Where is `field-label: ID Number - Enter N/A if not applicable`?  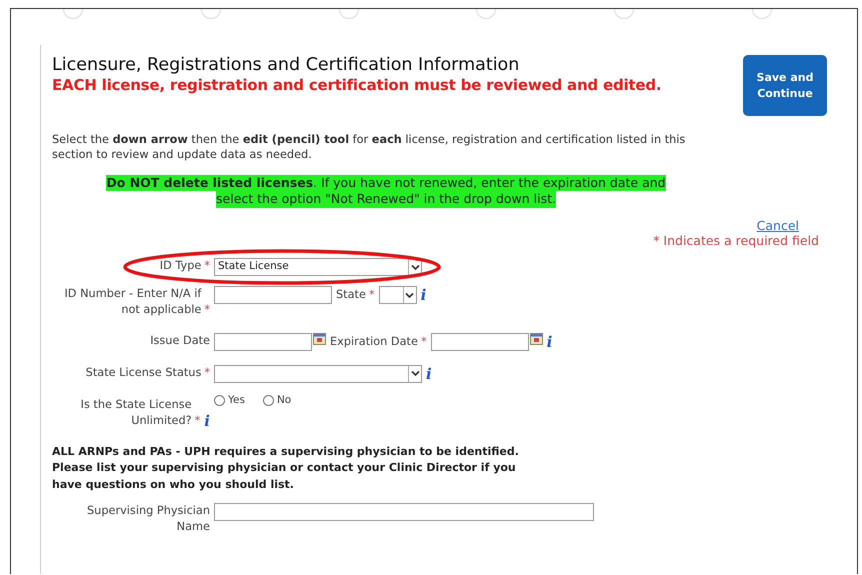 field-label: ID Number - Enter N/A if not applicable is located at coordinates (132, 302).